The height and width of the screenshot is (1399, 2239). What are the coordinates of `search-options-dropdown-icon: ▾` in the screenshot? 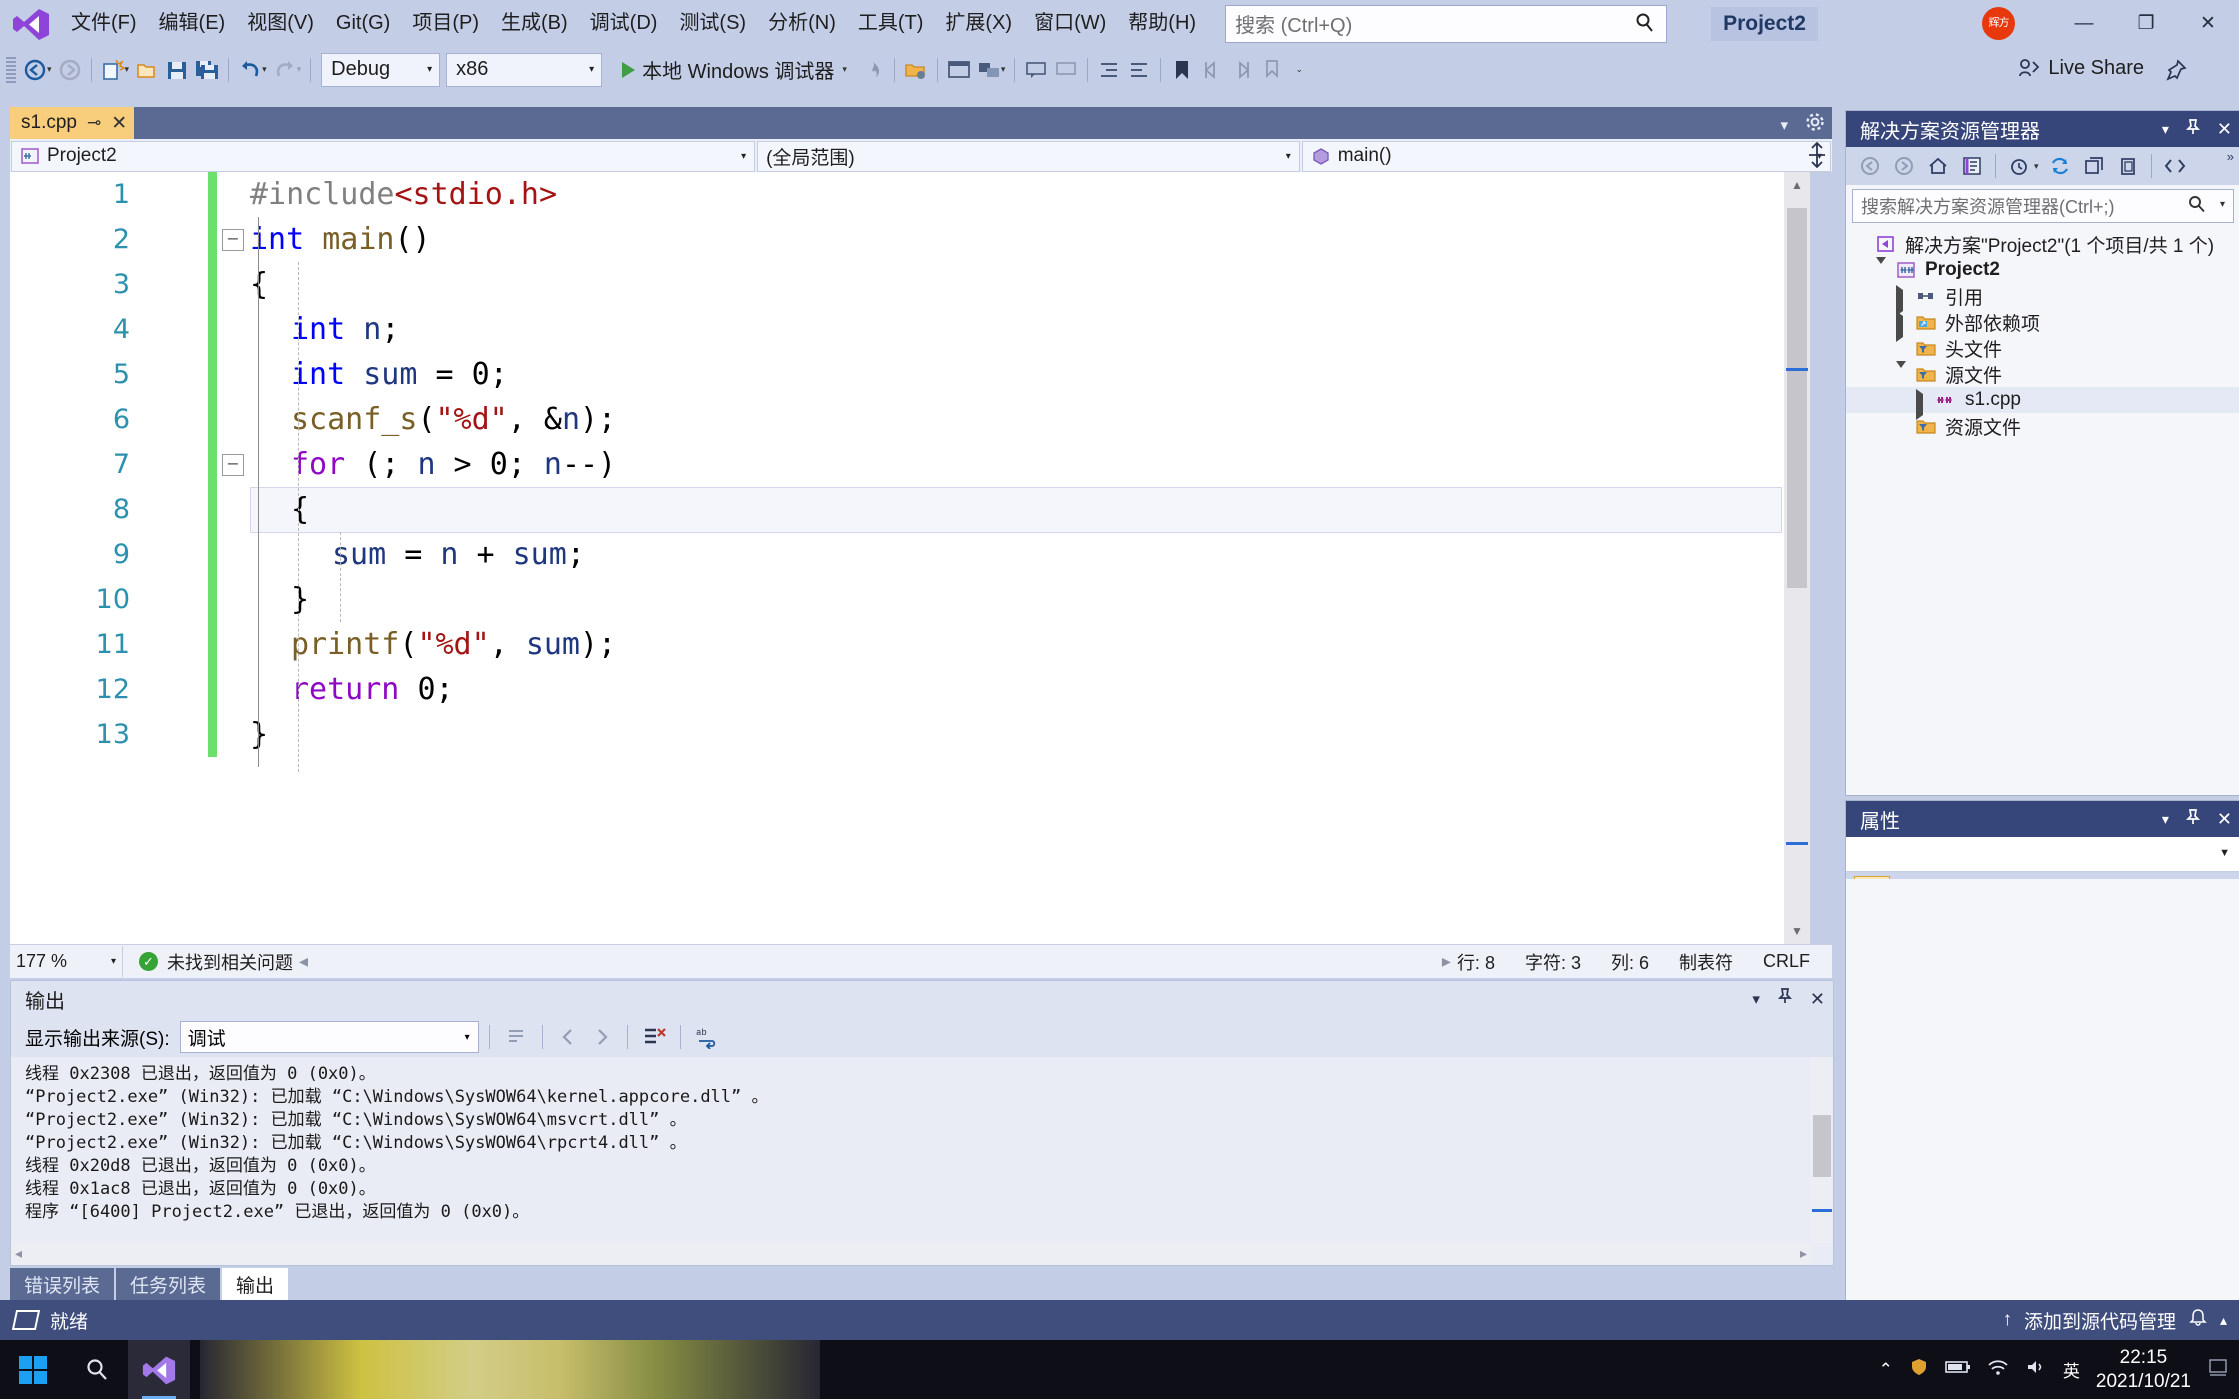 It's located at (2222, 204).